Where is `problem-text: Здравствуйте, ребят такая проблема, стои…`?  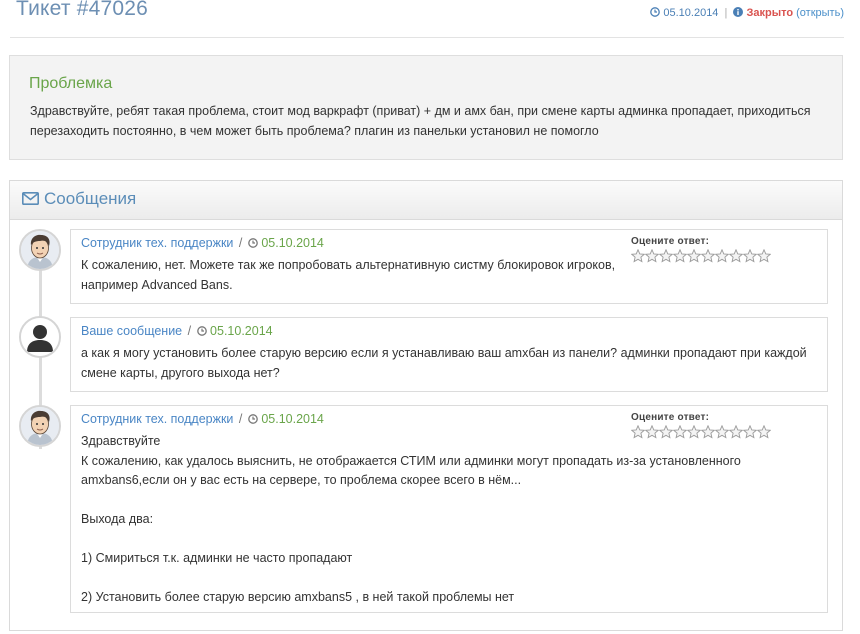
problem-text: Здравствуйте, ребят такая проблема, стои… is located at coordinates (420, 121).